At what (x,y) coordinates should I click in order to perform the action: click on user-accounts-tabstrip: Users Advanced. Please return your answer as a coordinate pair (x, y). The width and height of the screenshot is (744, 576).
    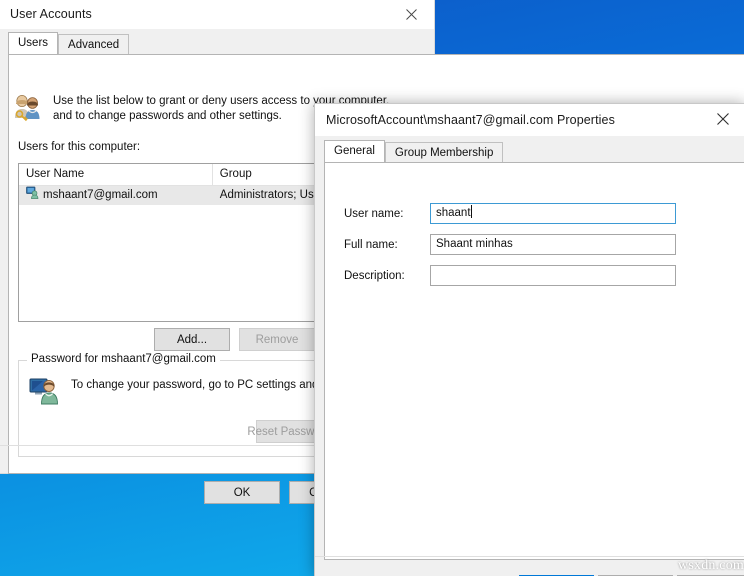
    Looking at the image, I should click on (216, 43).